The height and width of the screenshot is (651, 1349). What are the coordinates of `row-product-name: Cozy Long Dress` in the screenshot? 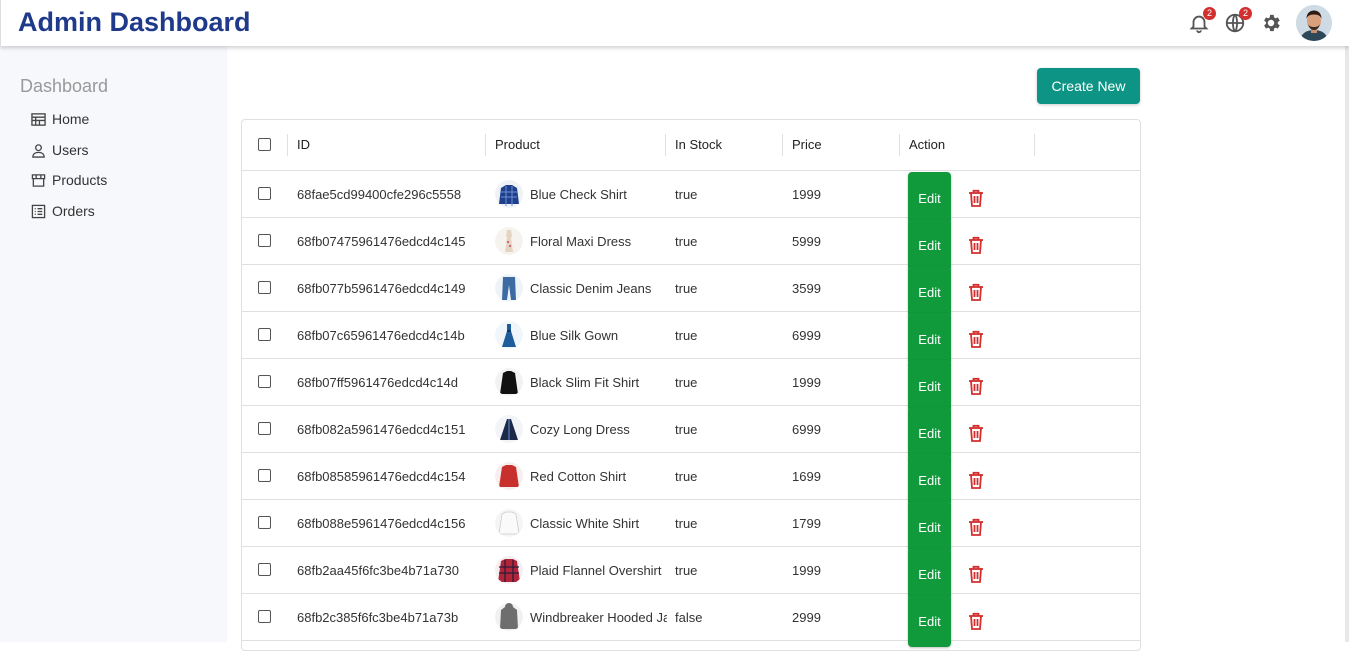 It's located at (580, 429).